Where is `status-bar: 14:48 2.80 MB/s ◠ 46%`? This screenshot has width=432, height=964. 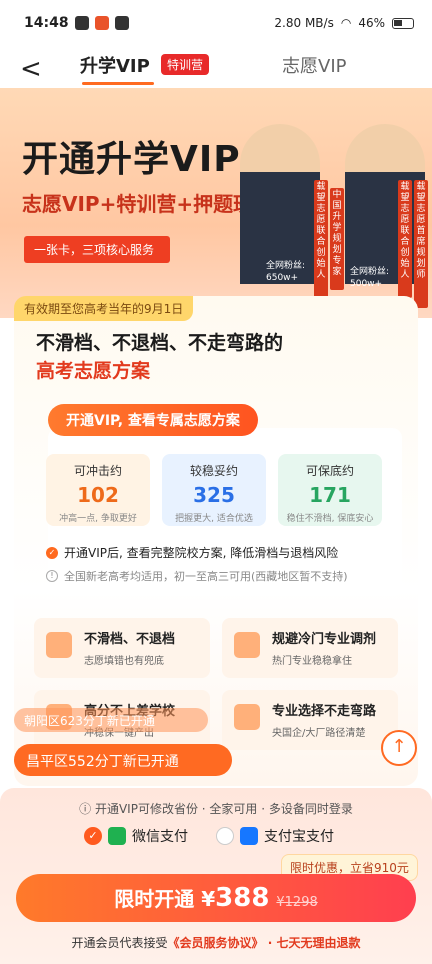
status-bar: 14:48 2.80 MB/s ◠ 46% is located at coordinates (216, 23).